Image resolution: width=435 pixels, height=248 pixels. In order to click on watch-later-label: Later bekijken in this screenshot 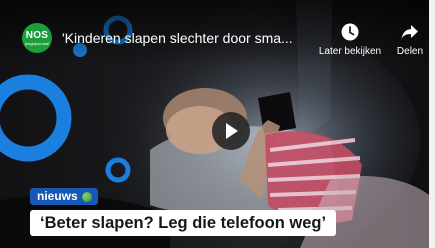, I will do `click(350, 51)`.